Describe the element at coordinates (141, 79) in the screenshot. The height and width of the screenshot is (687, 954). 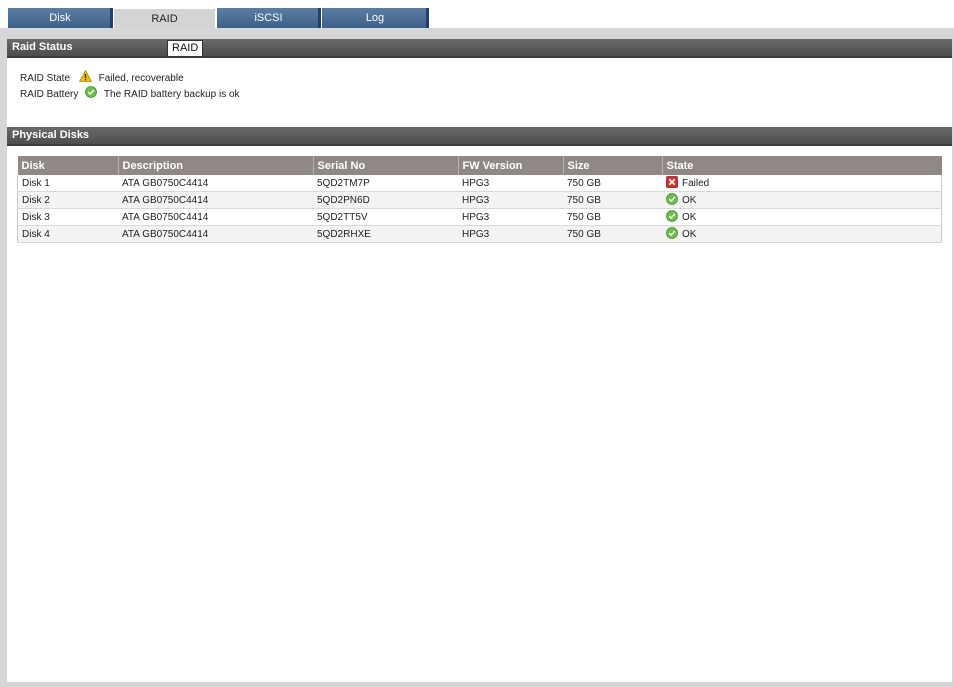
I see `raid-state-value: Failed, recoverable` at that location.